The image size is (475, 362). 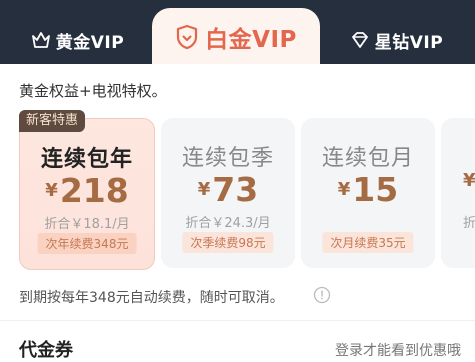 I want to click on plan-price: ¥218, so click(x=87, y=190).